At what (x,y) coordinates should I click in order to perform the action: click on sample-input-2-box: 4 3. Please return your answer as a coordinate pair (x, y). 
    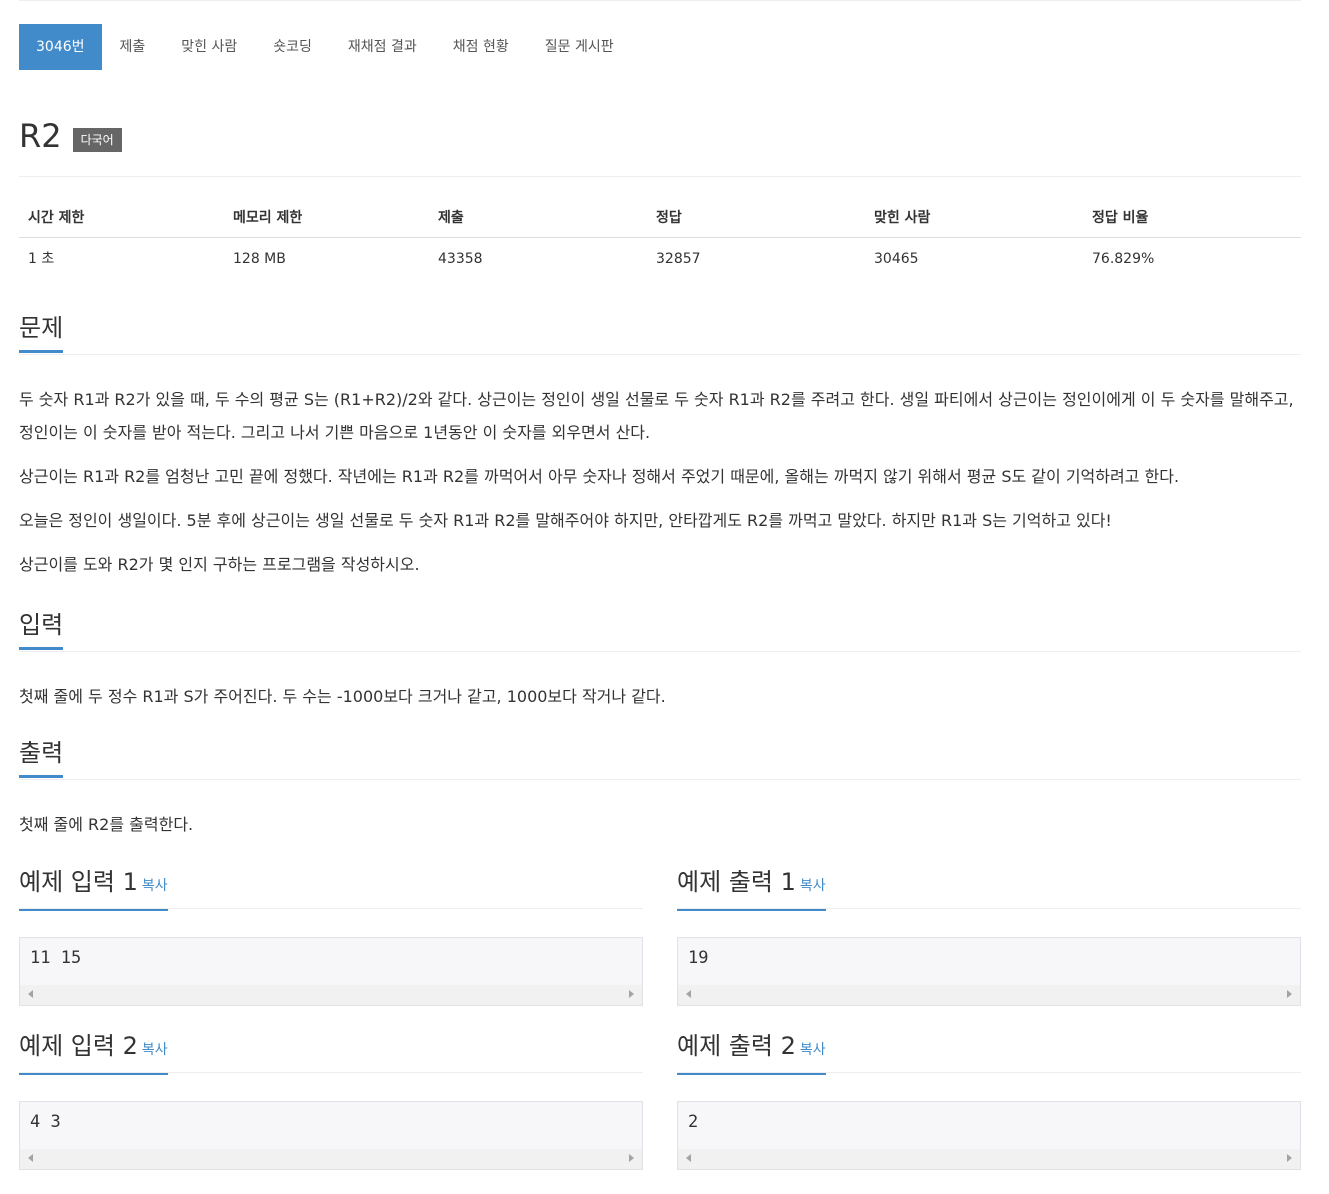
    Looking at the image, I should click on (331, 1135).